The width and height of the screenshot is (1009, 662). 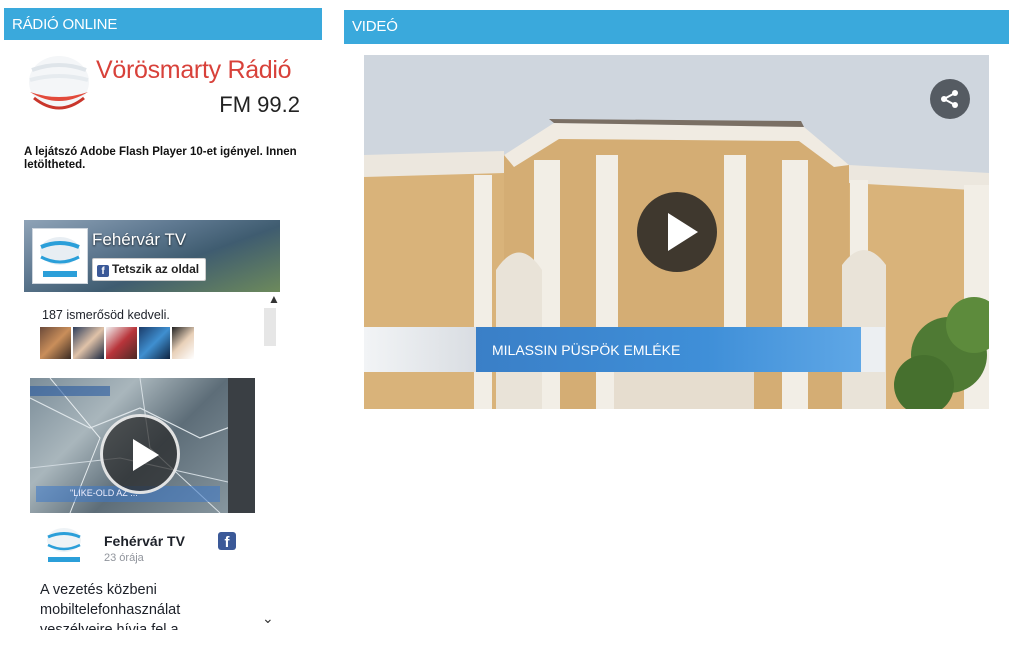 I want to click on chevron-down-icon: ⌄, so click(x=268, y=618).